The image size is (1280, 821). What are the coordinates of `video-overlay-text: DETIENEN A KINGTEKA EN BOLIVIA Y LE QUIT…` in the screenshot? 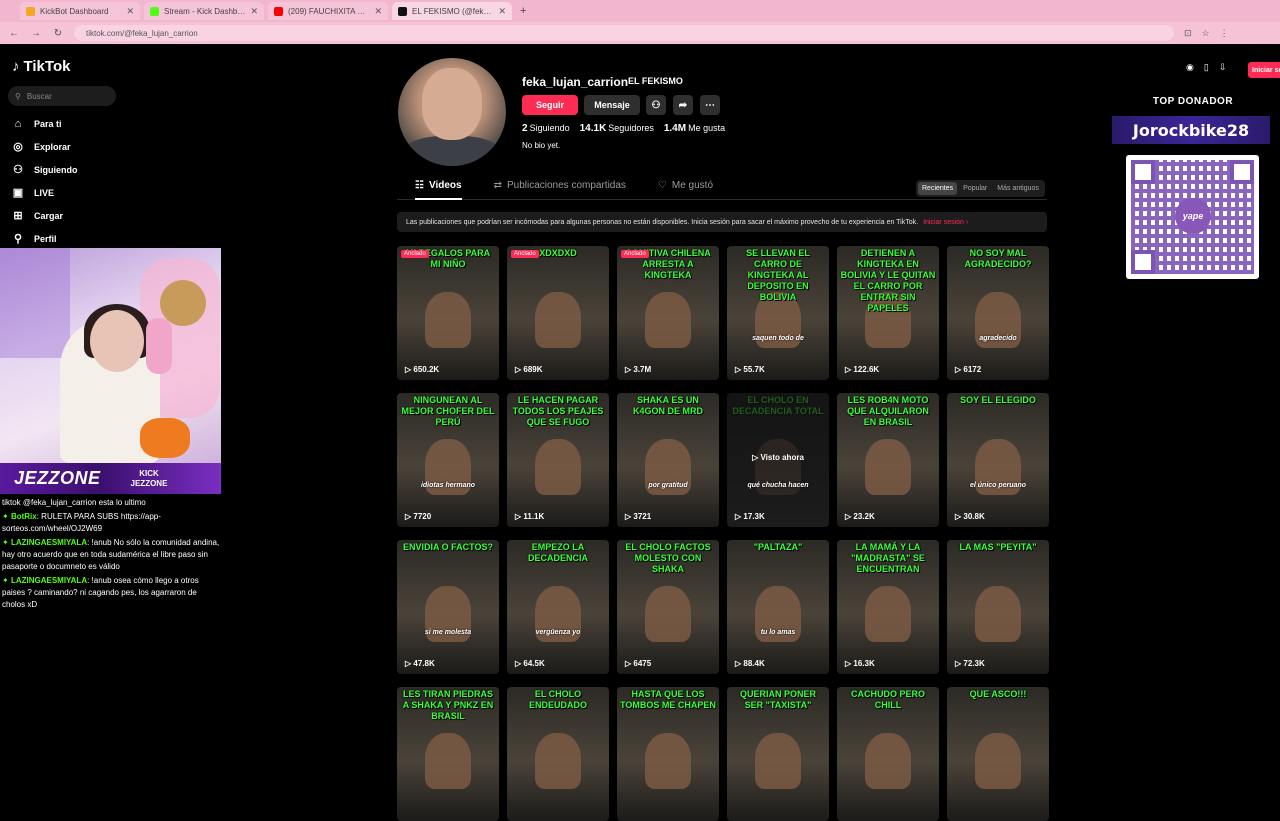 It's located at (888, 280).